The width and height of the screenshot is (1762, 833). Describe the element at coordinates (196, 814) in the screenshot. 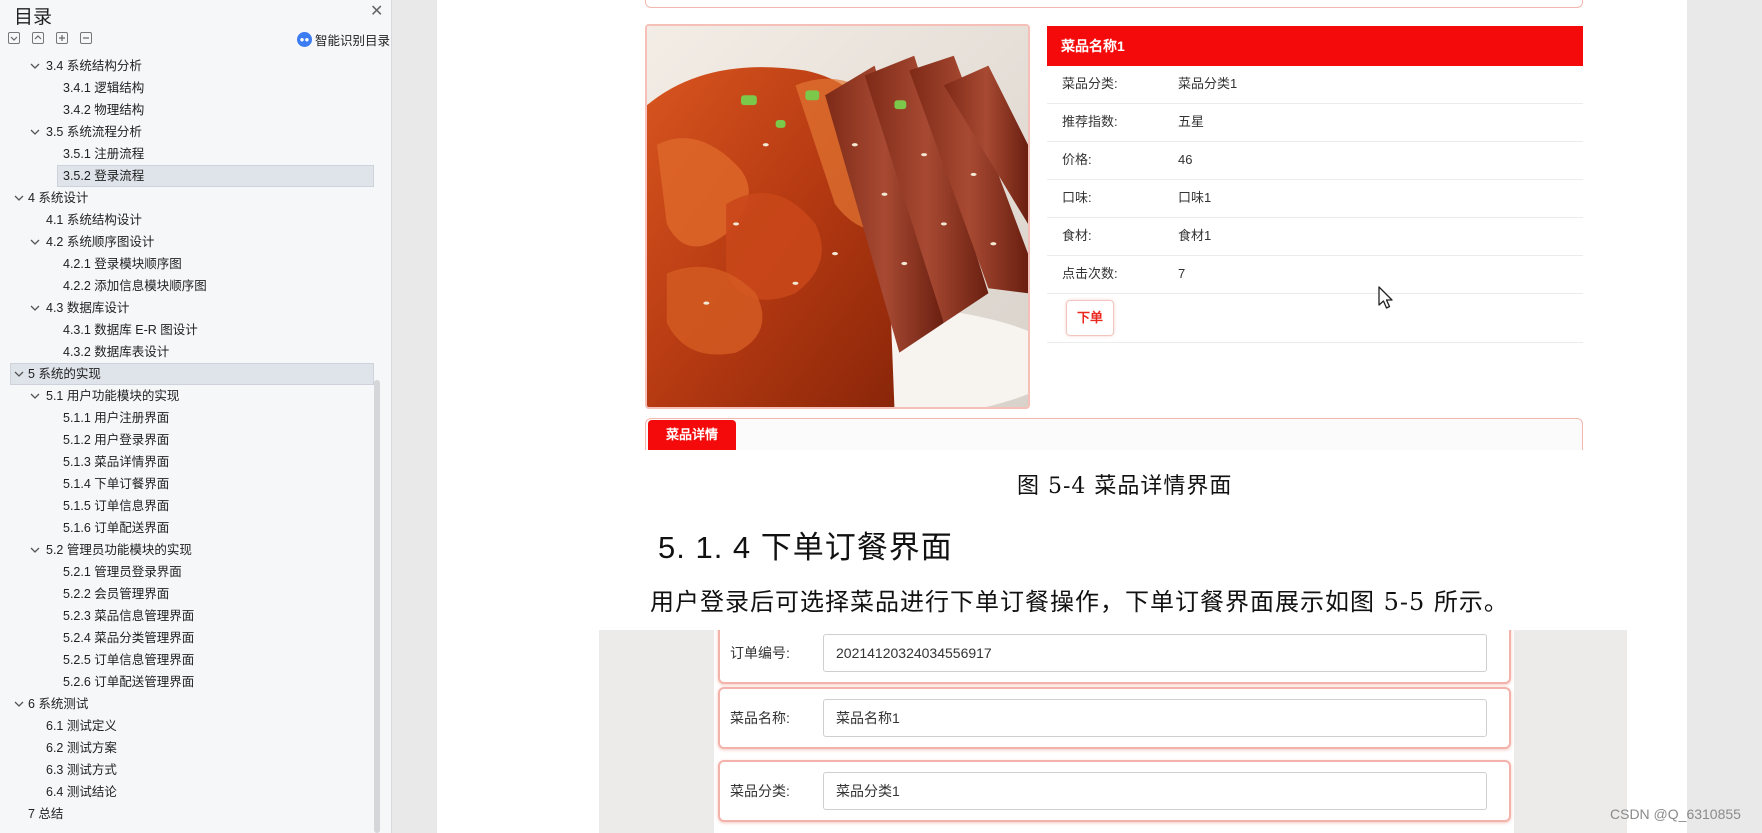

I see `toc-item: 7 总结` at that location.